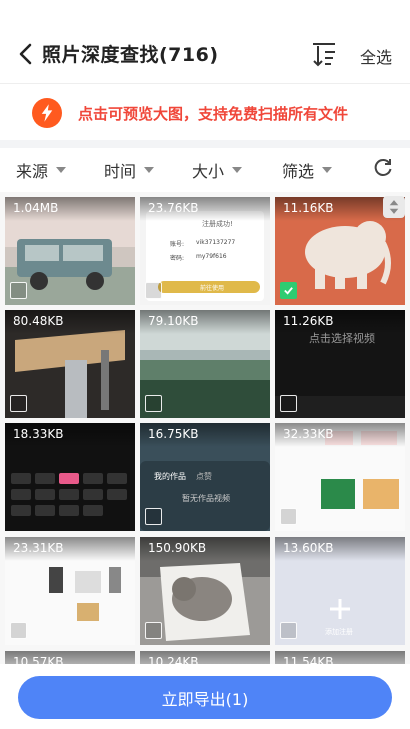  What do you see at coordinates (205, 435) in the screenshot?
I see `file-size-label: 16.75KB` at bounding box center [205, 435].